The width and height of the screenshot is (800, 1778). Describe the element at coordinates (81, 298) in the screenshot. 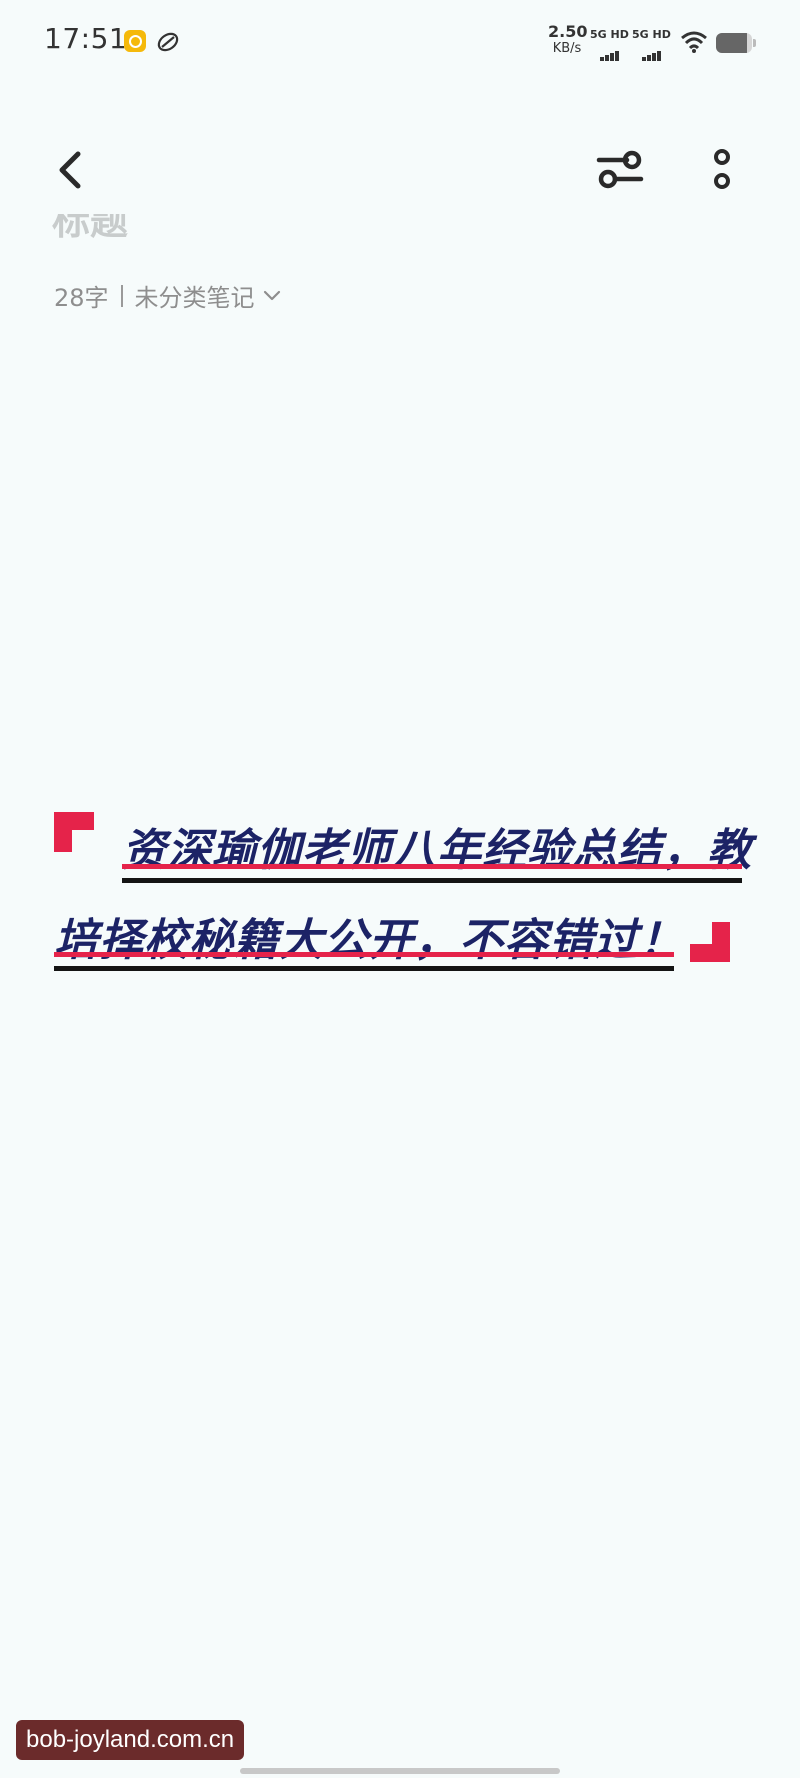

I see `word-count: 28字` at that location.